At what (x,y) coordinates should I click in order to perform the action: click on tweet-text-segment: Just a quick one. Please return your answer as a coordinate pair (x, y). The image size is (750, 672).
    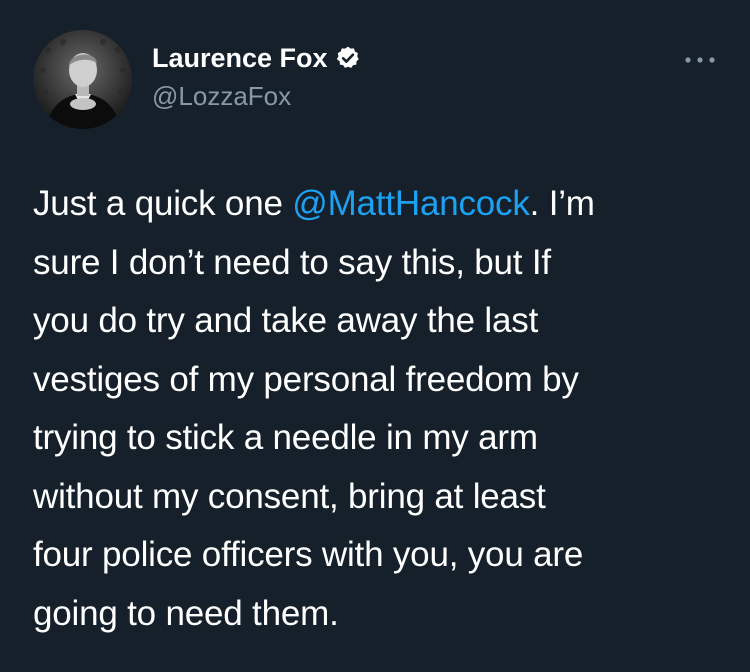
    Looking at the image, I should click on (163, 203).